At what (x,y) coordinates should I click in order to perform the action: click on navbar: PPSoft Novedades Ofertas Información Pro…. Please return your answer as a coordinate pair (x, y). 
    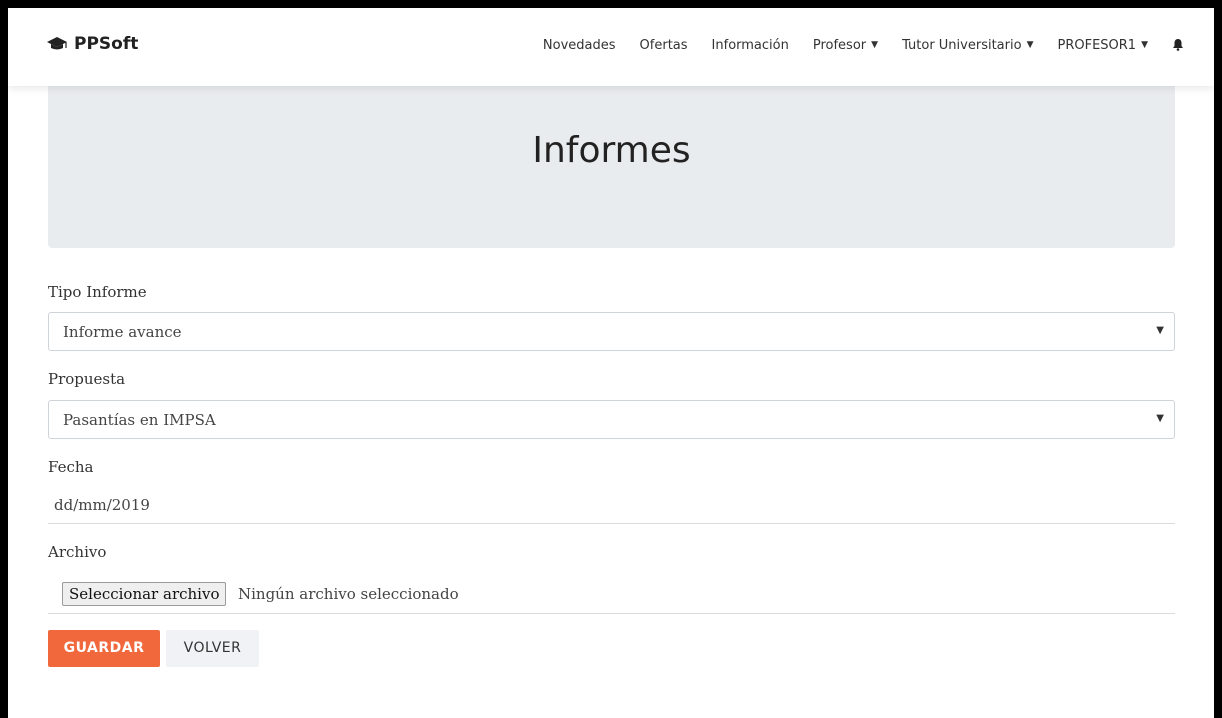
    Looking at the image, I should click on (611, 47).